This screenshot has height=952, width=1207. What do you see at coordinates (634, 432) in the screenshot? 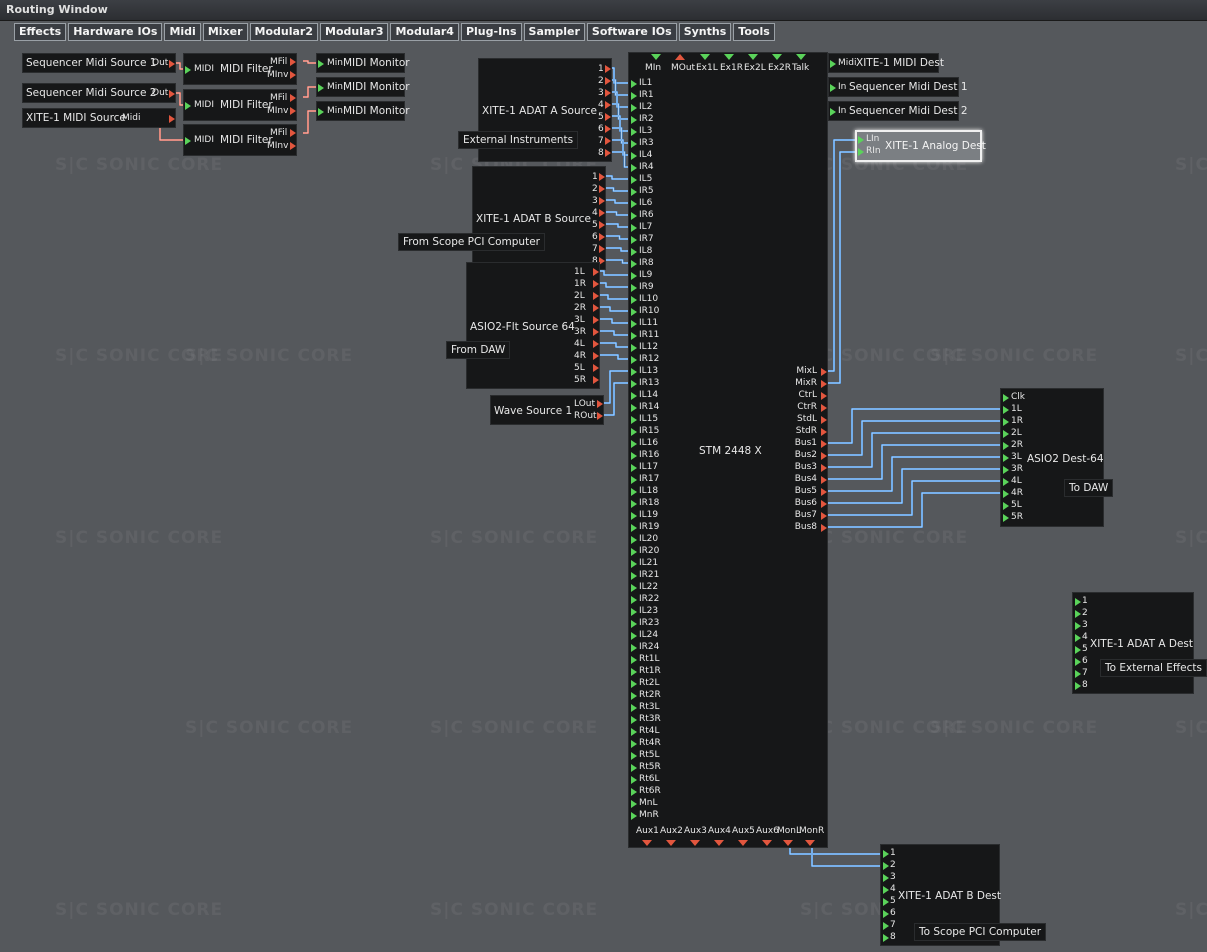
I see `stm-input-ir15` at bounding box center [634, 432].